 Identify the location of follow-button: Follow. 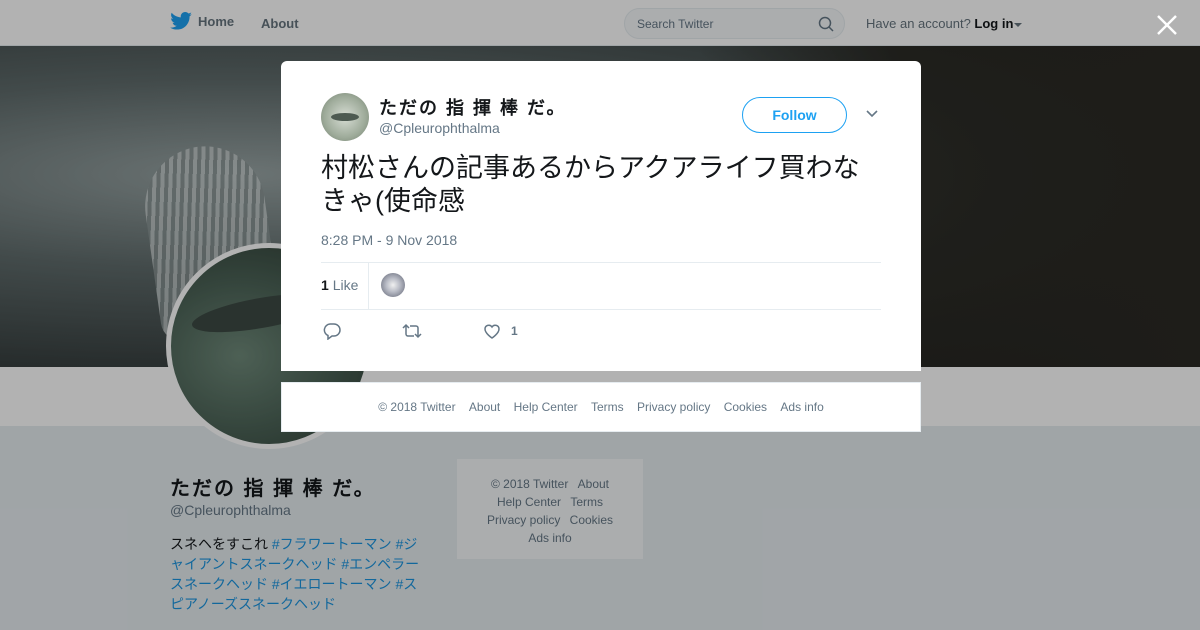
(794, 115).